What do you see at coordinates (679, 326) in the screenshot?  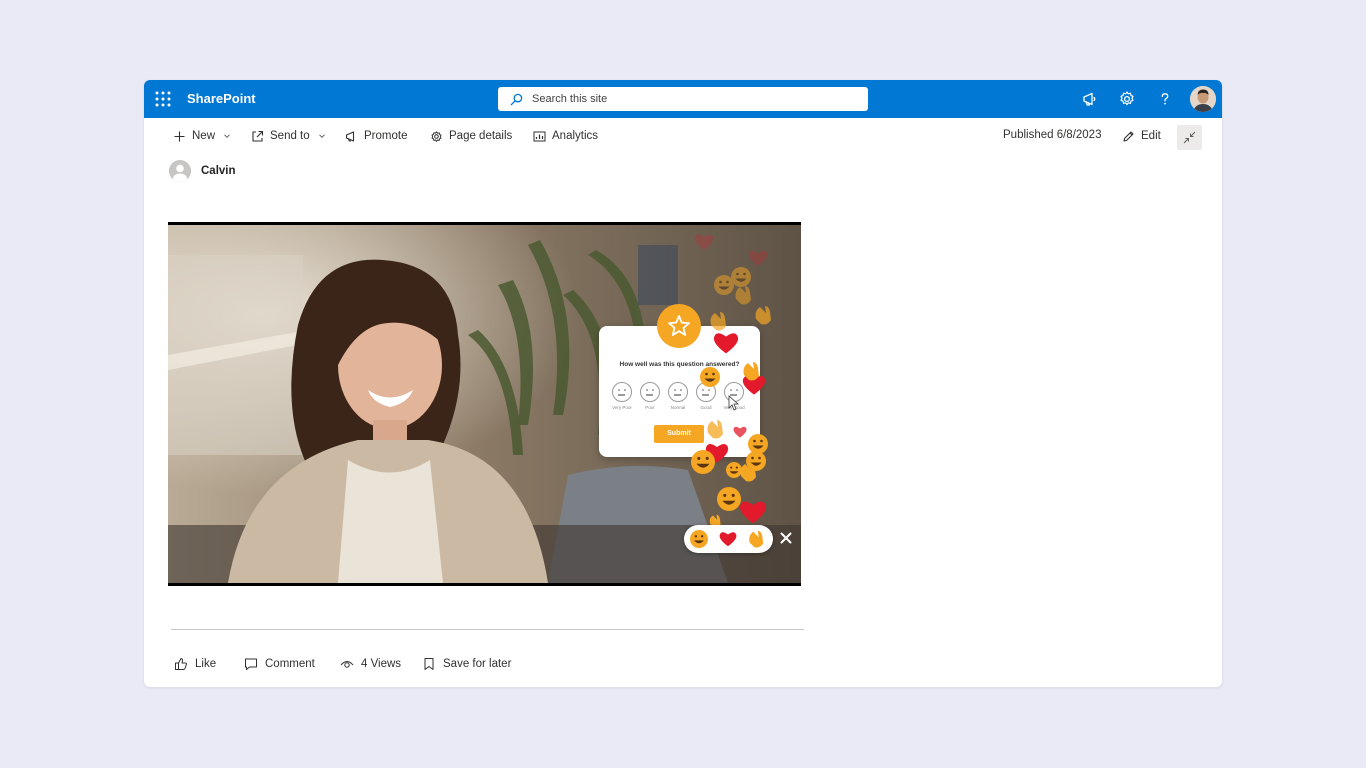 I see `star-icon` at bounding box center [679, 326].